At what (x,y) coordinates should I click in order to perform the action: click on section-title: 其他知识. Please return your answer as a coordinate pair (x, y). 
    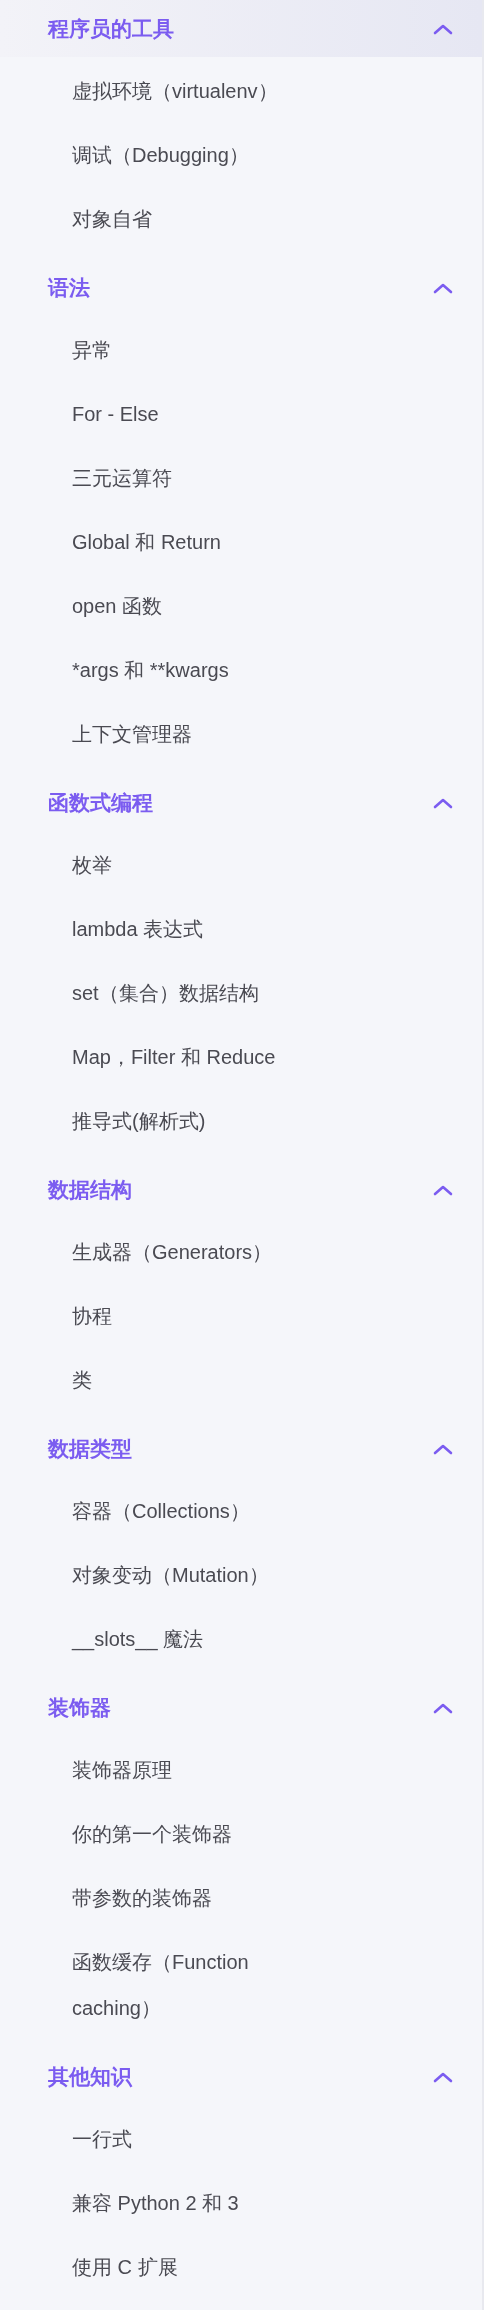
    Looking at the image, I should click on (90, 2076).